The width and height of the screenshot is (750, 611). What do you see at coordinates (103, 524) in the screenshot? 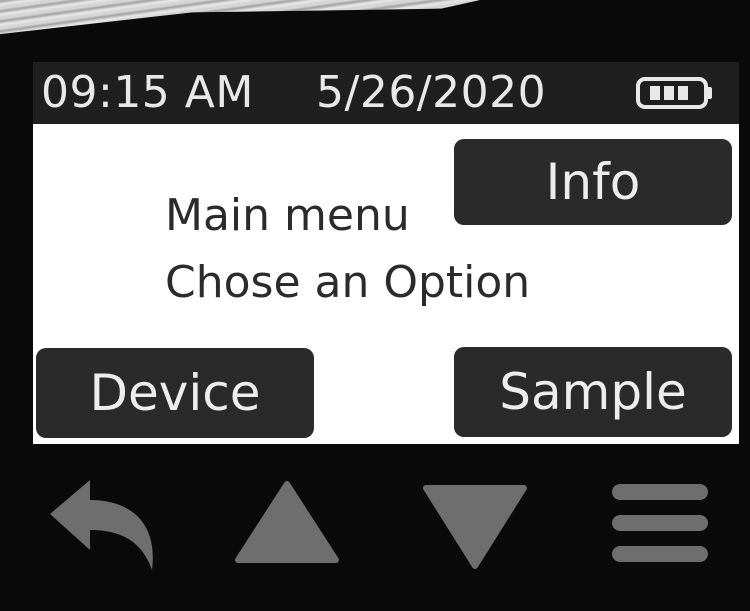
I see `back-arrow-icon` at bounding box center [103, 524].